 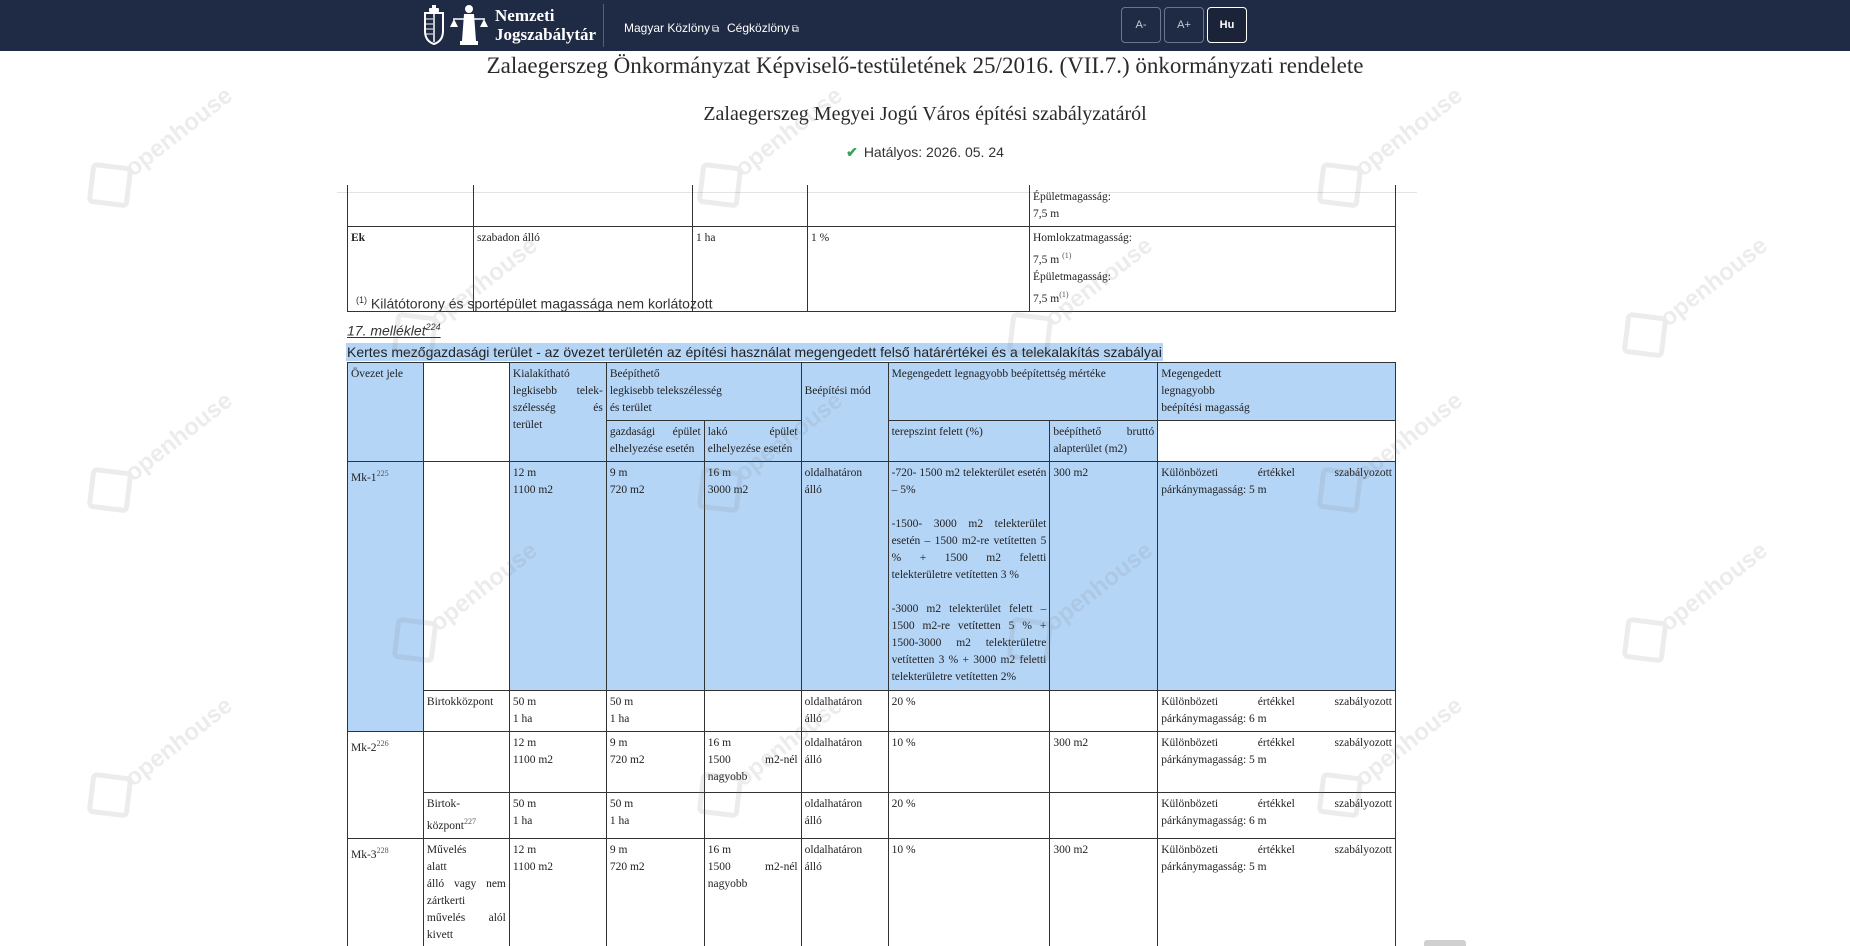 I want to click on height-line: párkánymagasság: 6 m, so click(x=1214, y=719).